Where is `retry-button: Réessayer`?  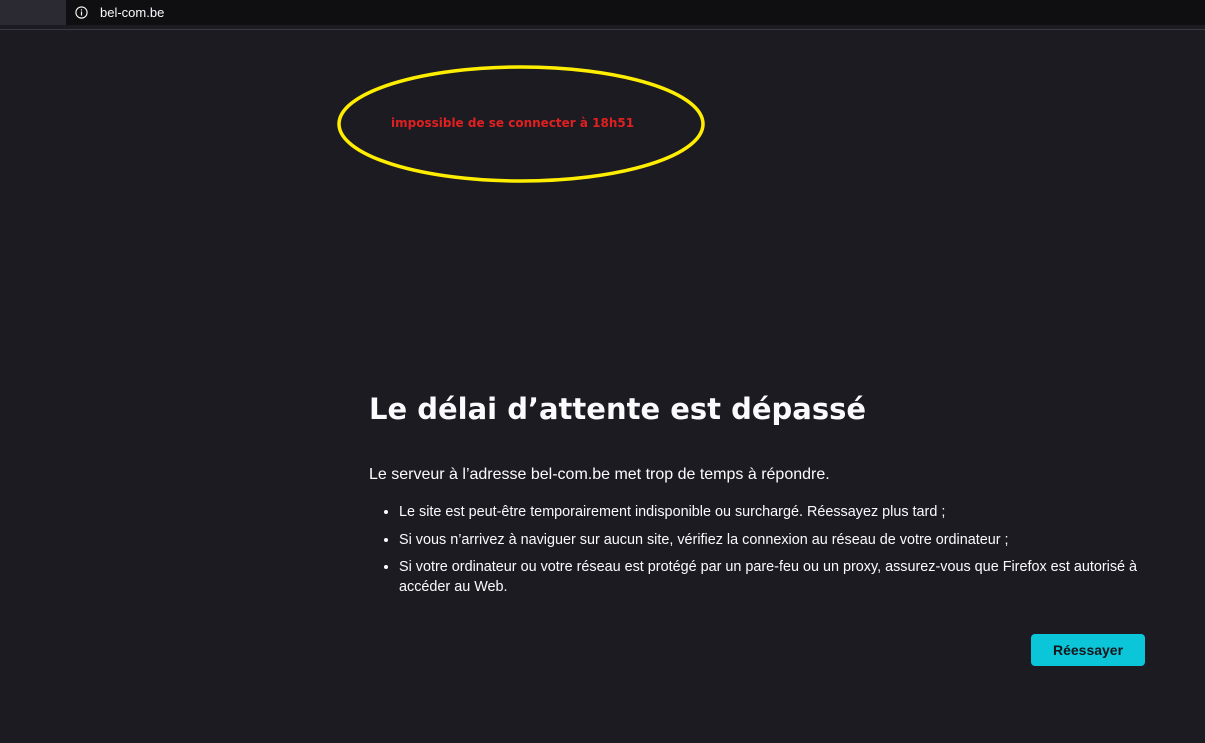
retry-button: Réessayer is located at coordinates (1088, 650).